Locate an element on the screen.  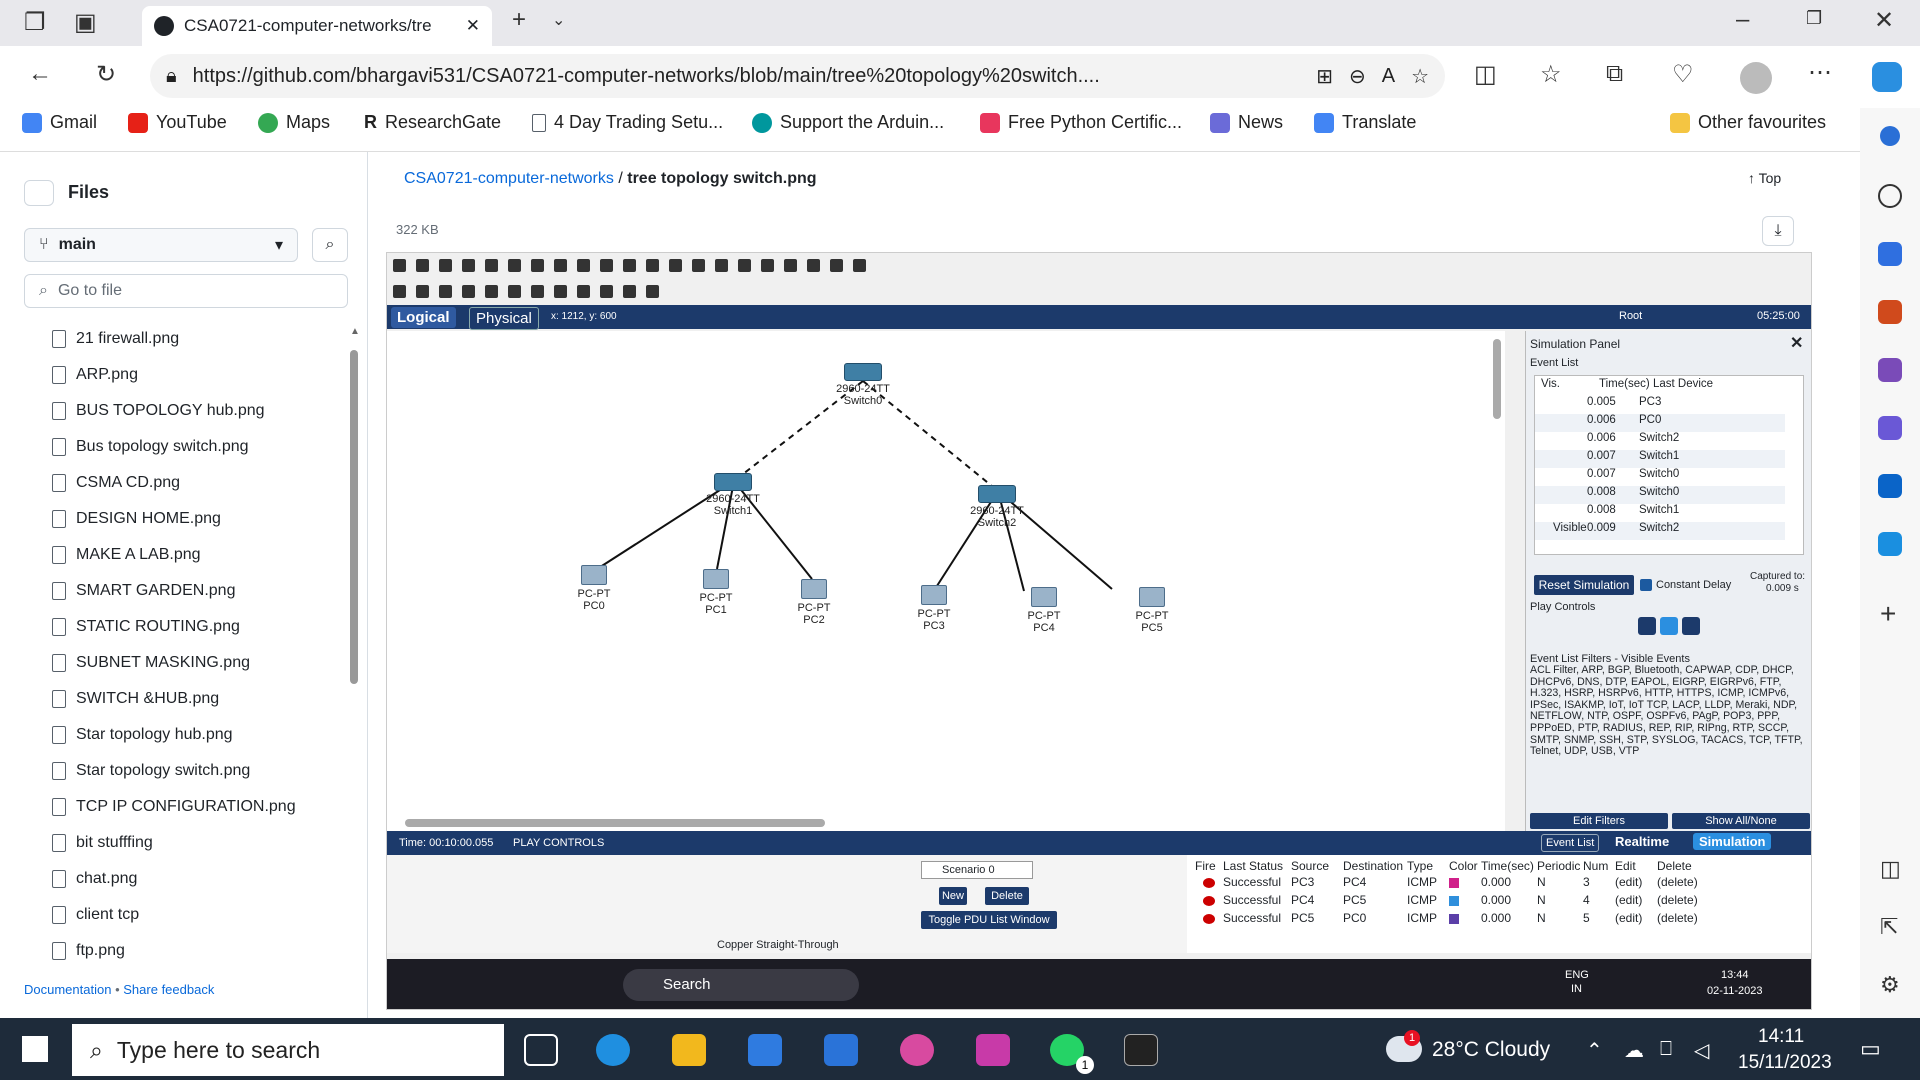
file-item: ftp.png is located at coordinates (88, 951).